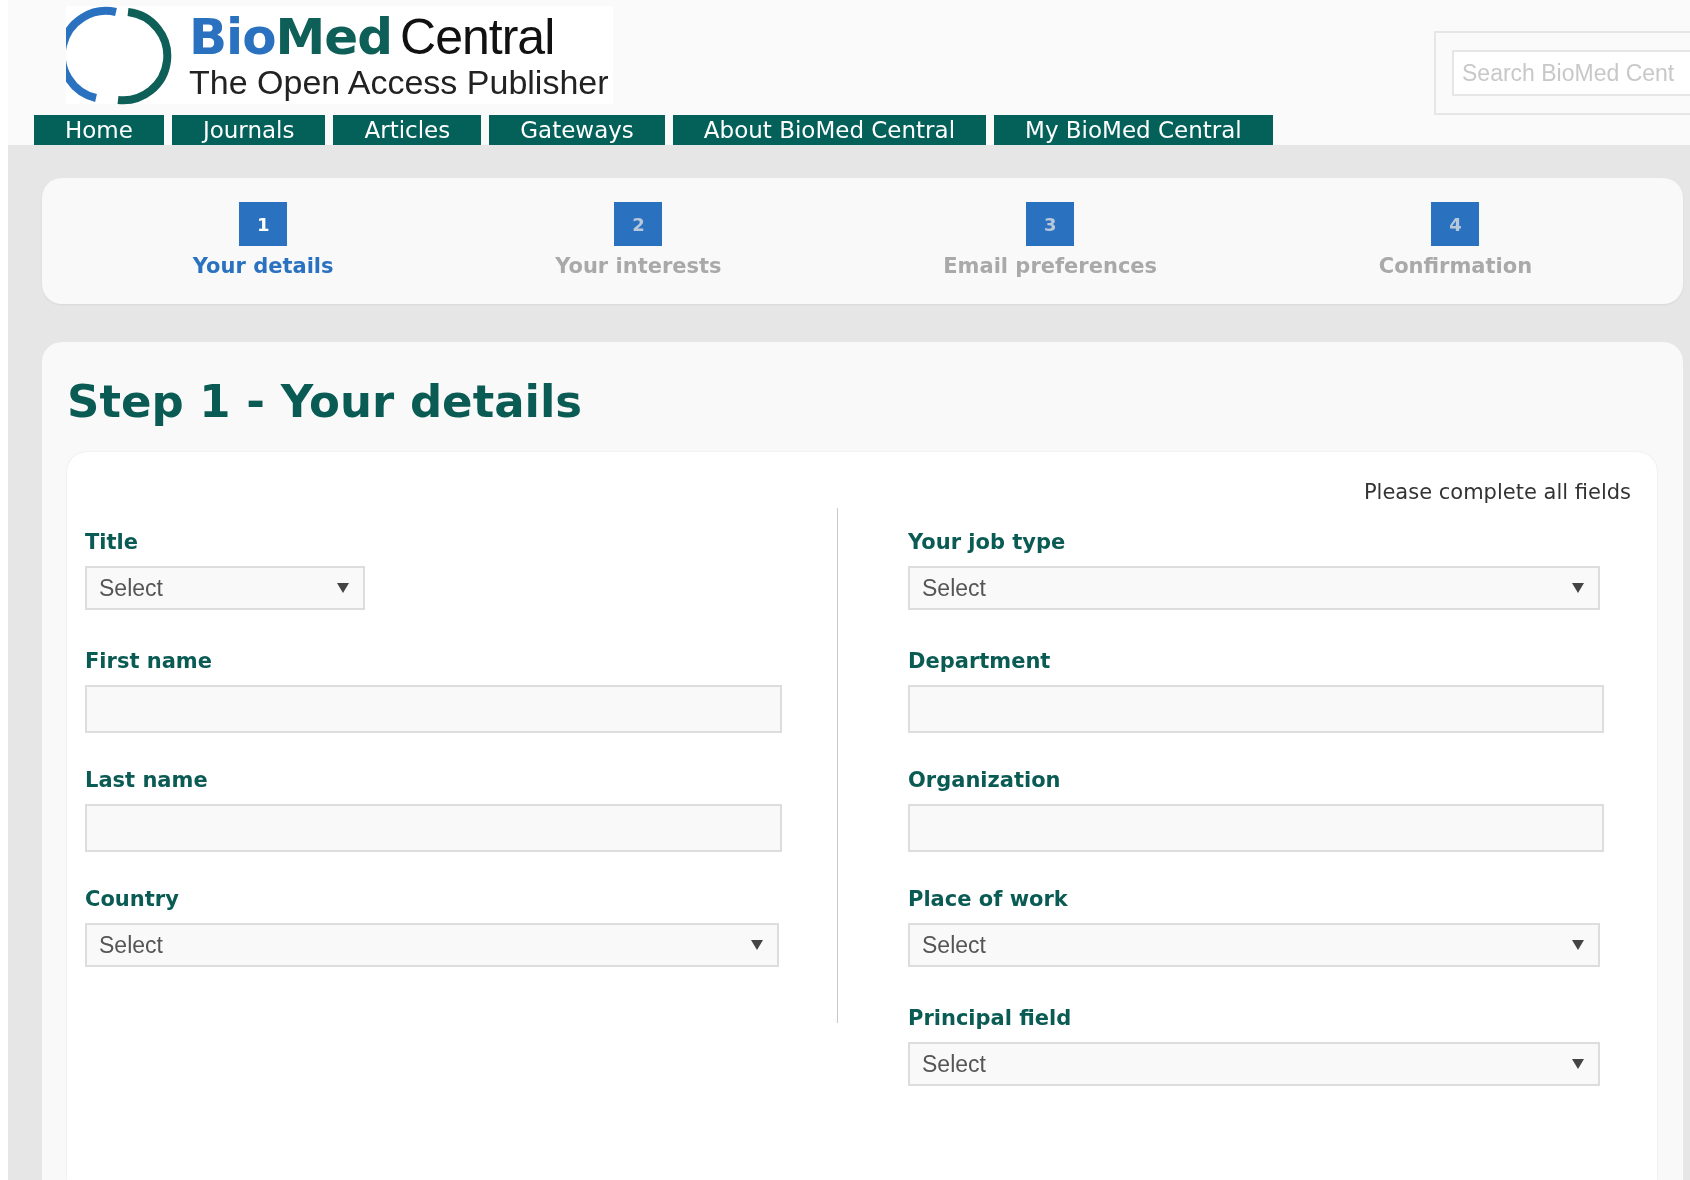 Image resolution: width=1690 pixels, height=1180 pixels. I want to click on field-label: Place of work, so click(988, 900).